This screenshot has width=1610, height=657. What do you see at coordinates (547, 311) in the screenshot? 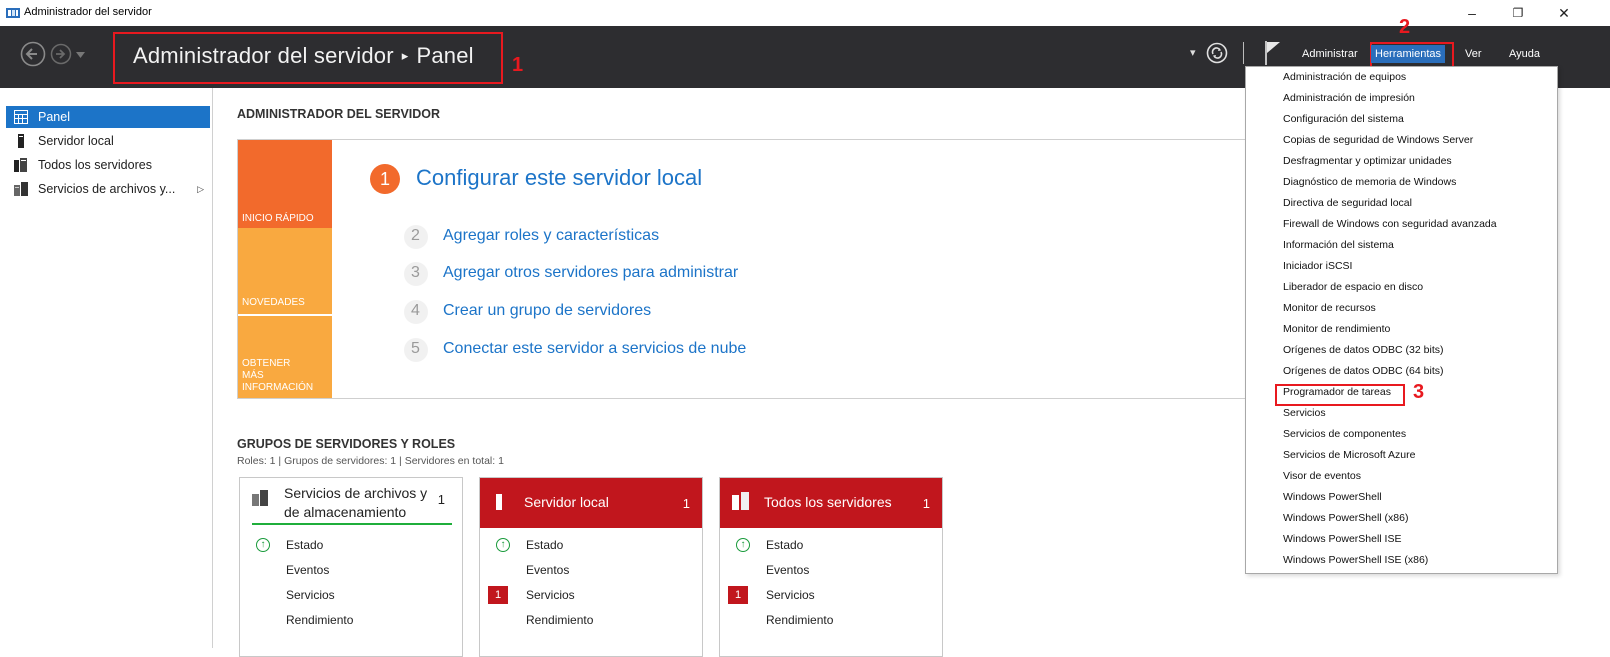
I see `create-server-group-link: Crear un grupo de servidores` at bounding box center [547, 311].